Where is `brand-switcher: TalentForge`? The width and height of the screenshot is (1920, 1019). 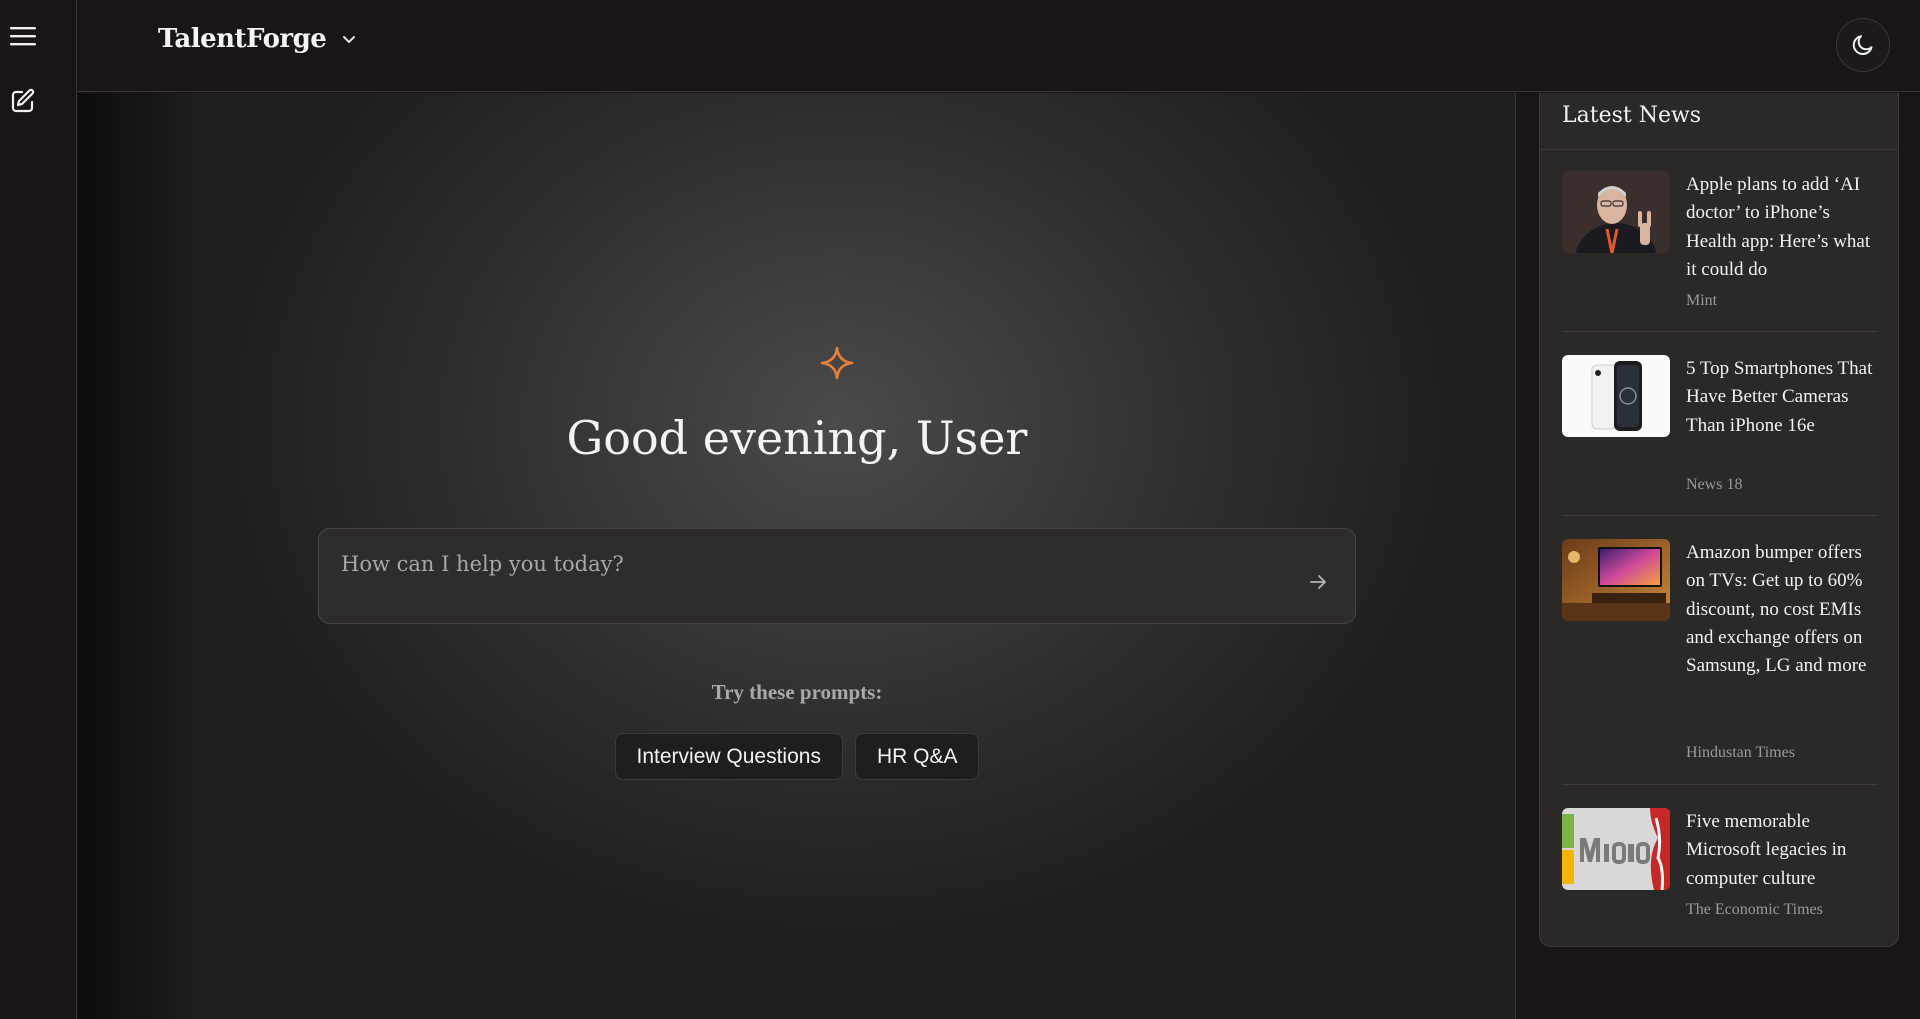
brand-switcher: TalentForge is located at coordinates (258, 39).